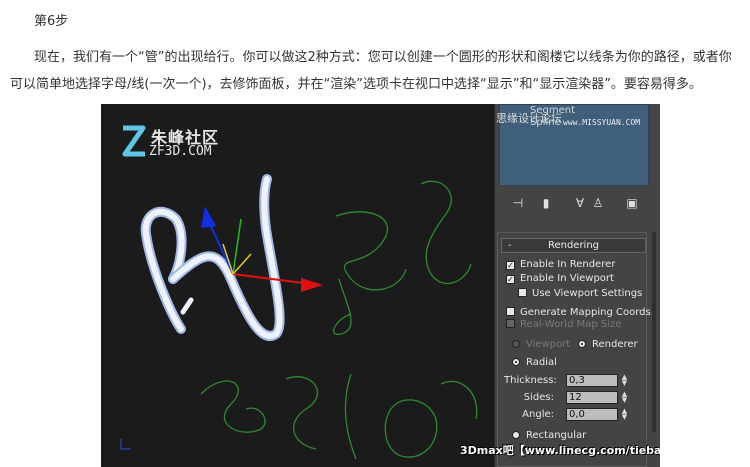 The width and height of the screenshot is (750, 467). Describe the element at coordinates (541, 344) in the screenshot. I see `viewport-radio: Viewport` at that location.